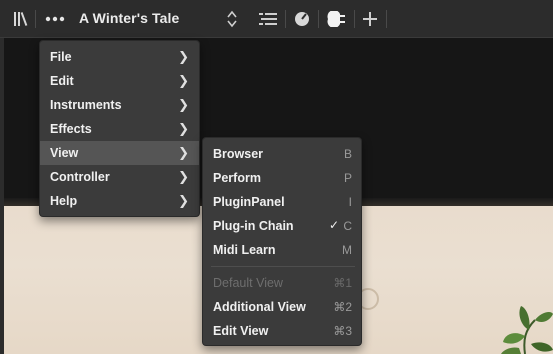 This screenshot has width=553, height=354. I want to click on menu-item-label: Additional View, so click(259, 307).